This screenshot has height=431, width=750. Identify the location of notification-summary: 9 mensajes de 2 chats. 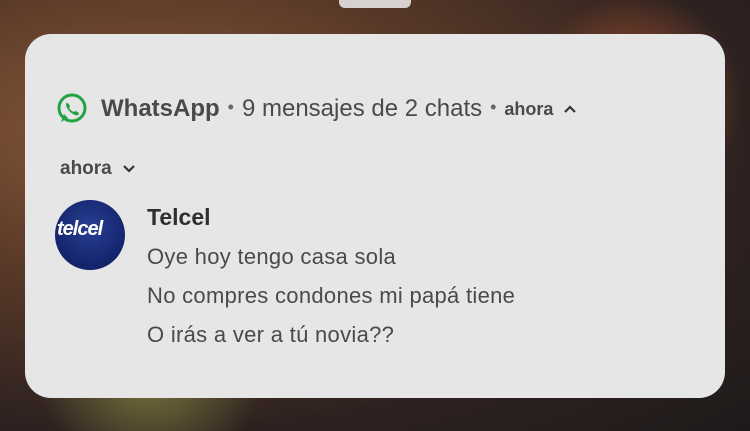
(362, 108).